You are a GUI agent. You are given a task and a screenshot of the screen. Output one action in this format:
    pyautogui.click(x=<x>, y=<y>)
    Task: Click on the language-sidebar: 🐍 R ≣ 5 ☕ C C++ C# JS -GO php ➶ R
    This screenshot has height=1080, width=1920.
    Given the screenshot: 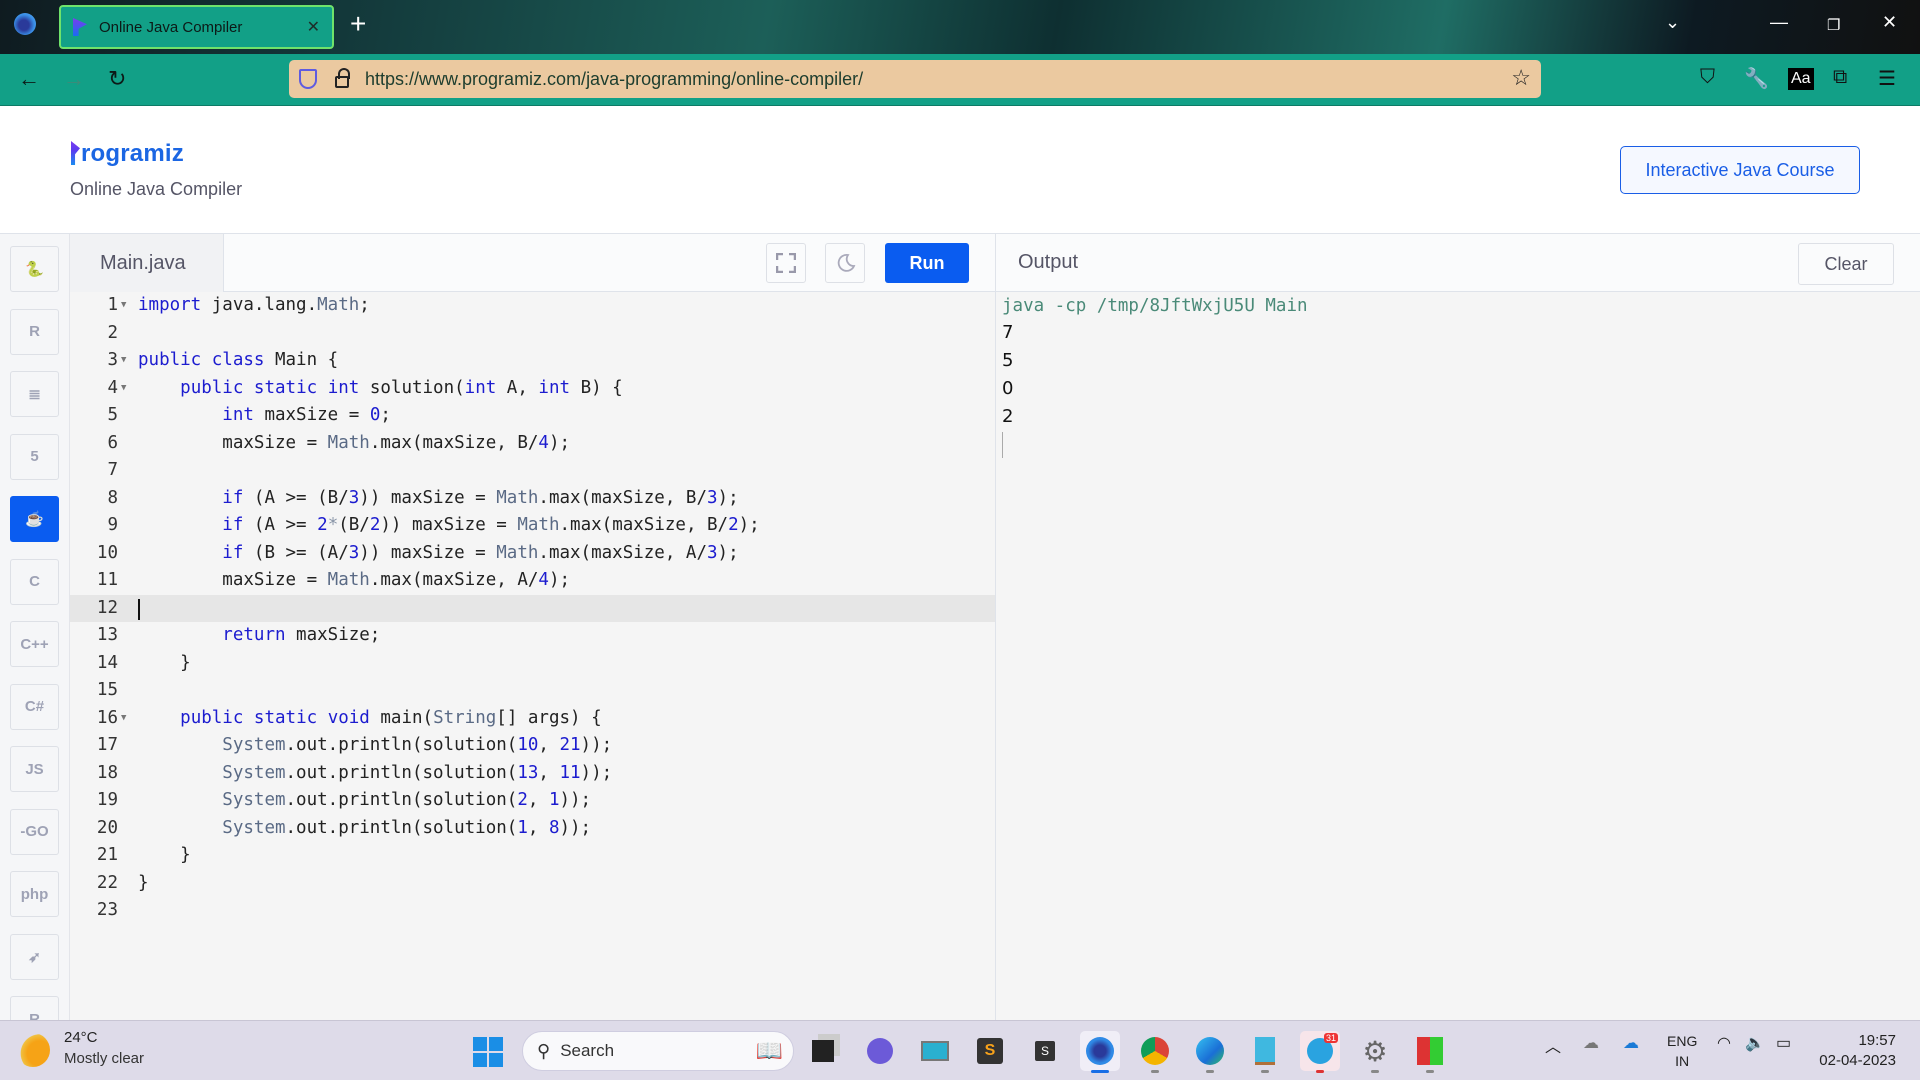 What is the action you would take?
    pyautogui.click(x=35, y=638)
    